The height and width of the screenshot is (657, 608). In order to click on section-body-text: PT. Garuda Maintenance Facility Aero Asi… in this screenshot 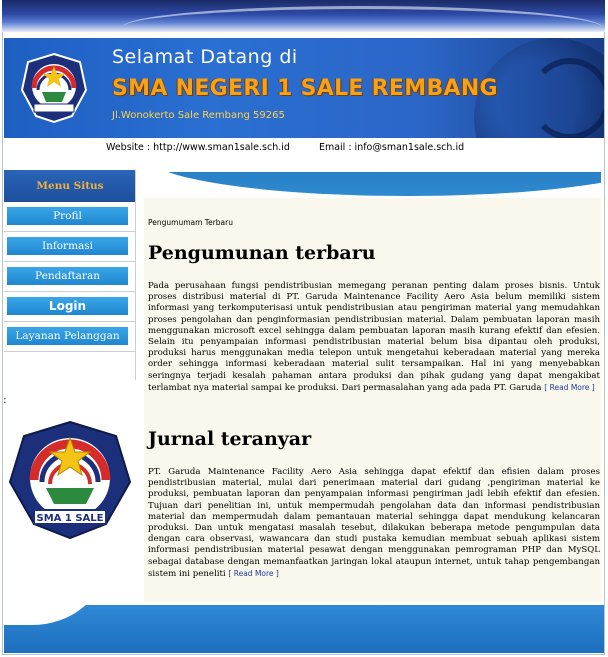, I will do `click(374, 523)`.